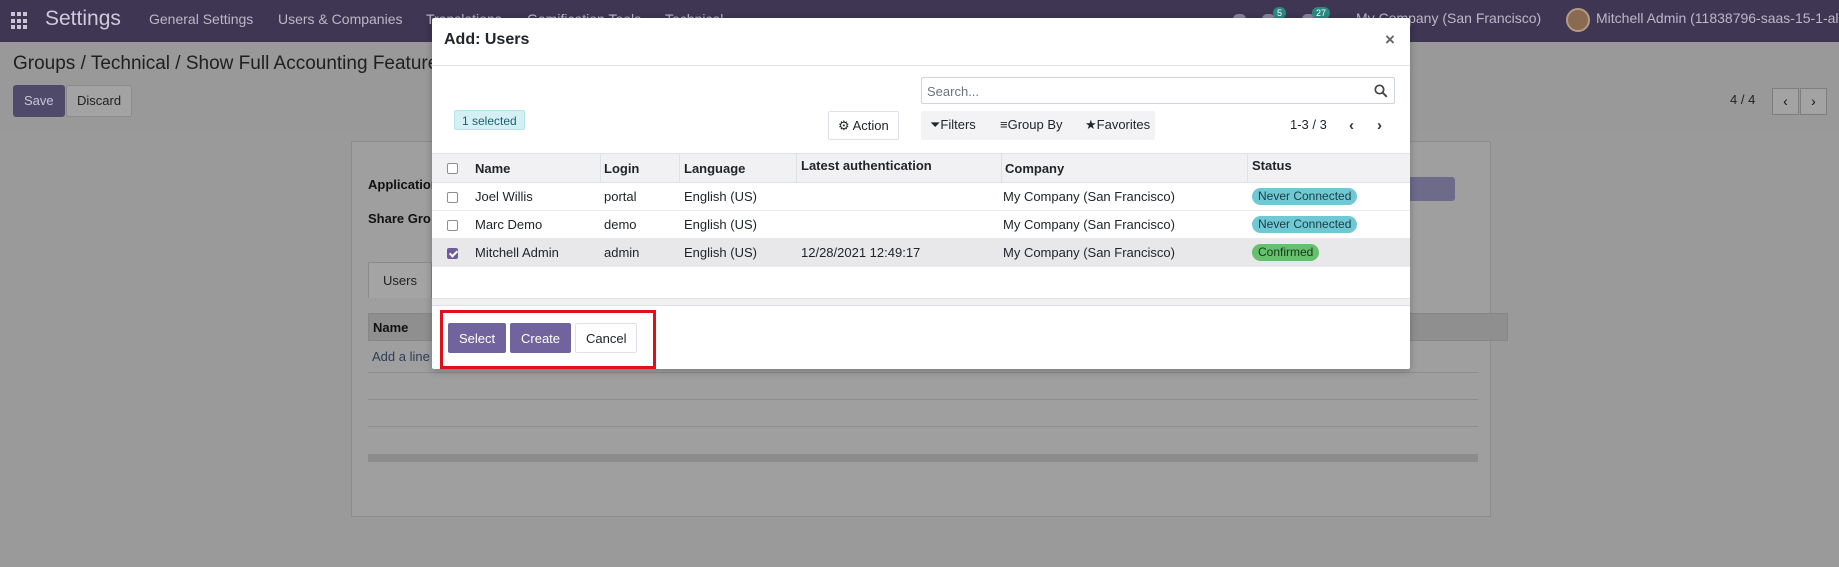 The width and height of the screenshot is (1839, 567). I want to click on menu-users-companies: Users & Companies, so click(340, 19).